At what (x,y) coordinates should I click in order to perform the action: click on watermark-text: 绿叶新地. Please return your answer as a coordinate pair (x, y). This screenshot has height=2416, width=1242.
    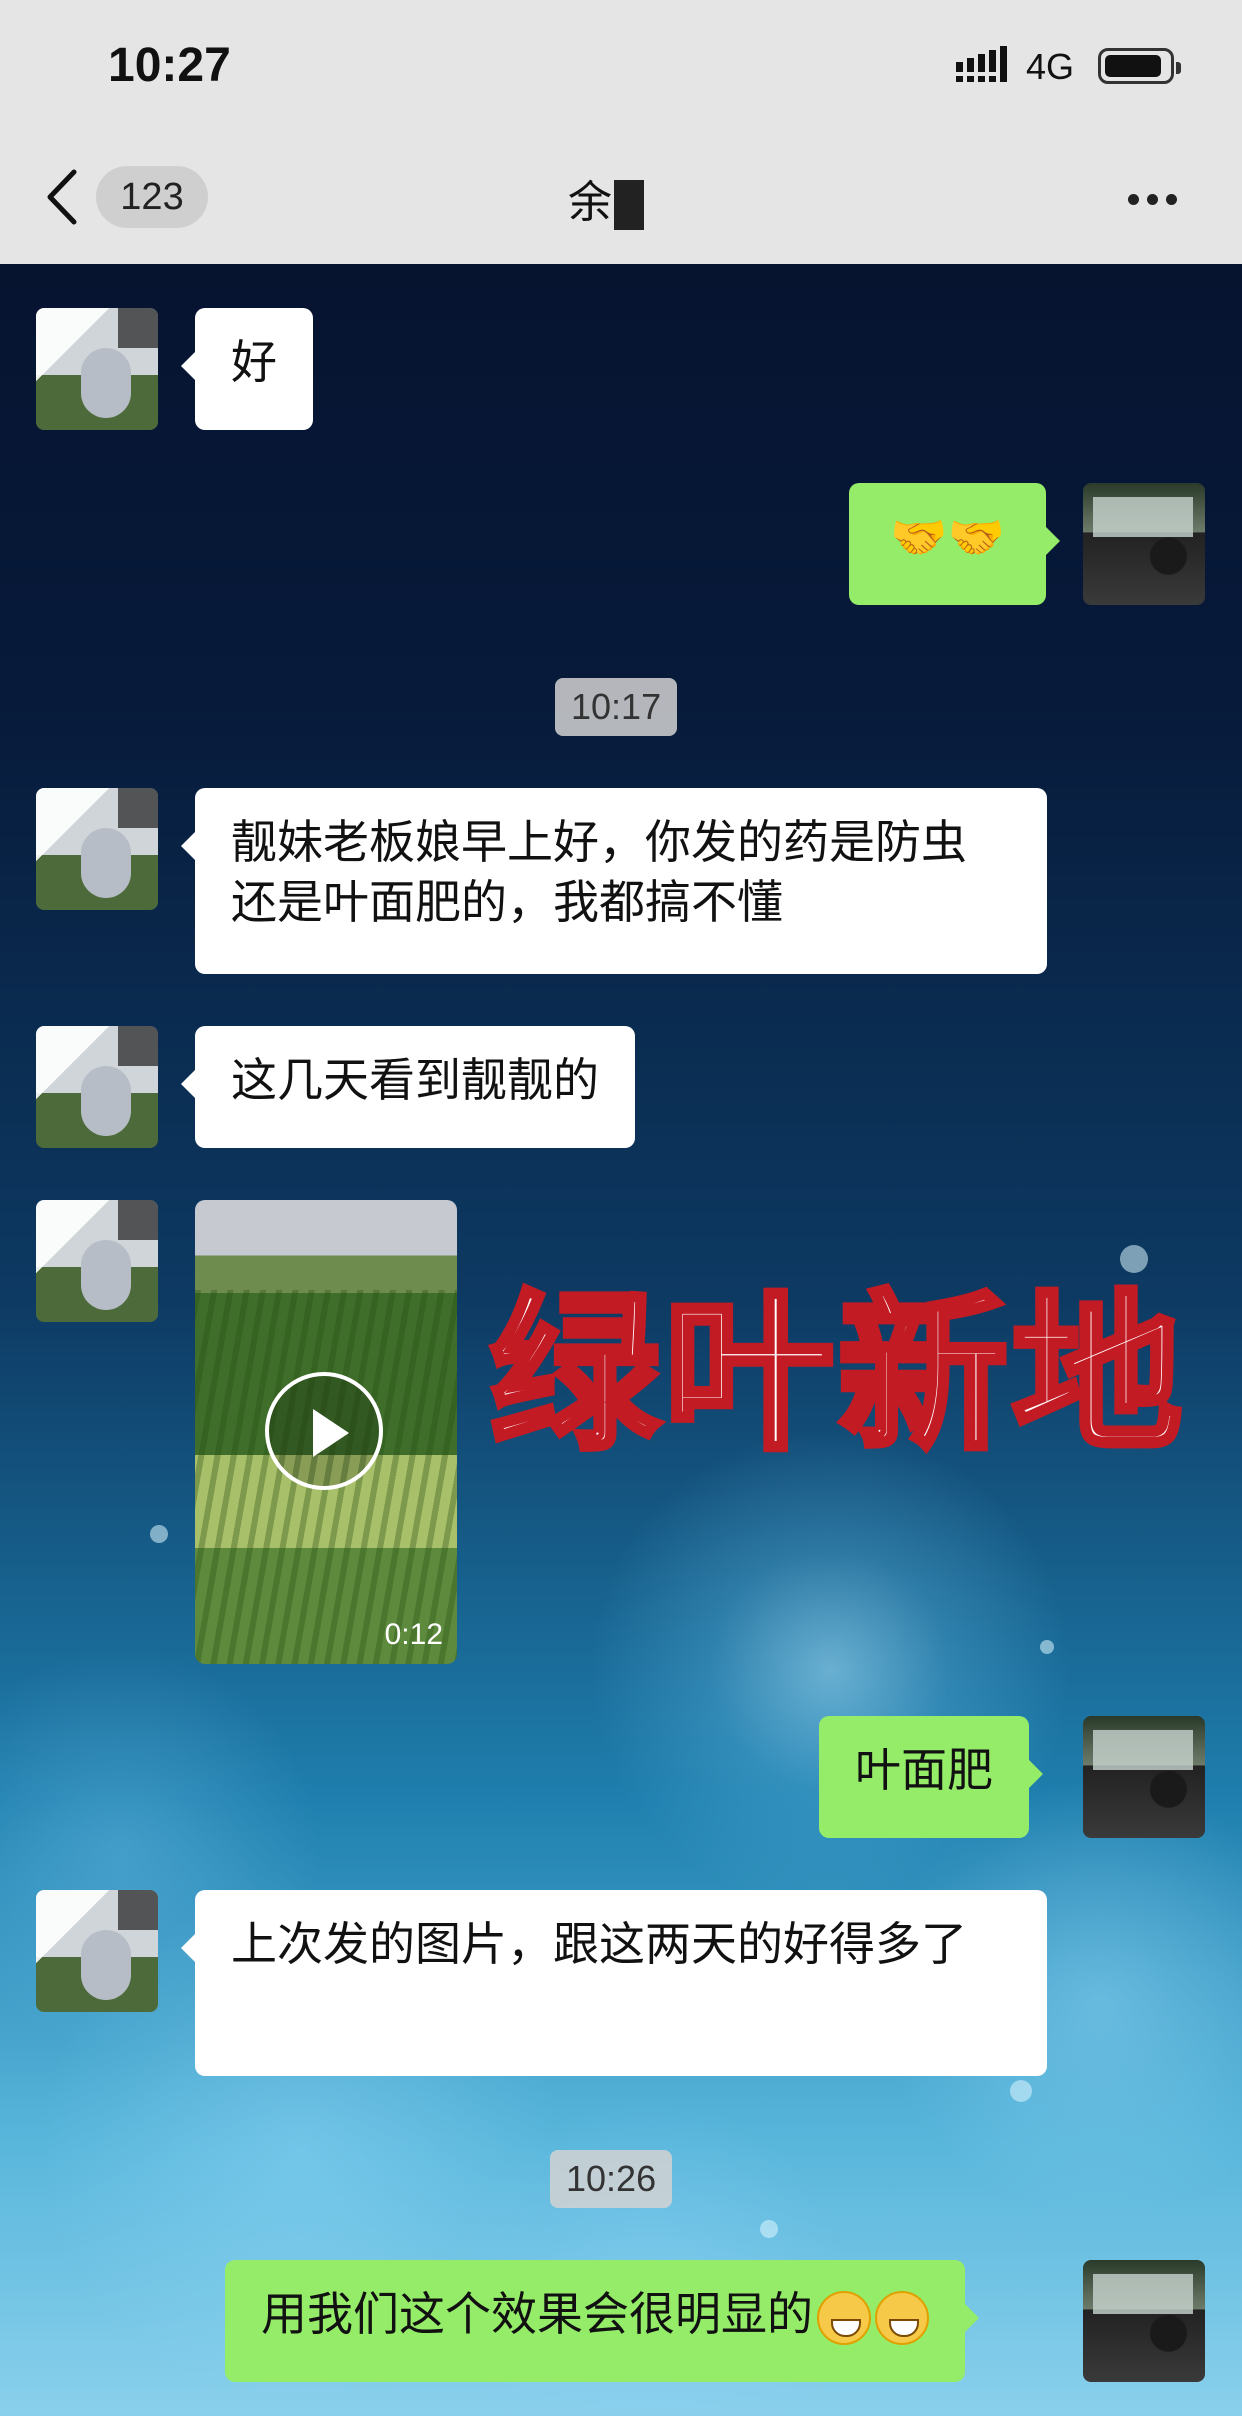
    Looking at the image, I should click on (837, 1375).